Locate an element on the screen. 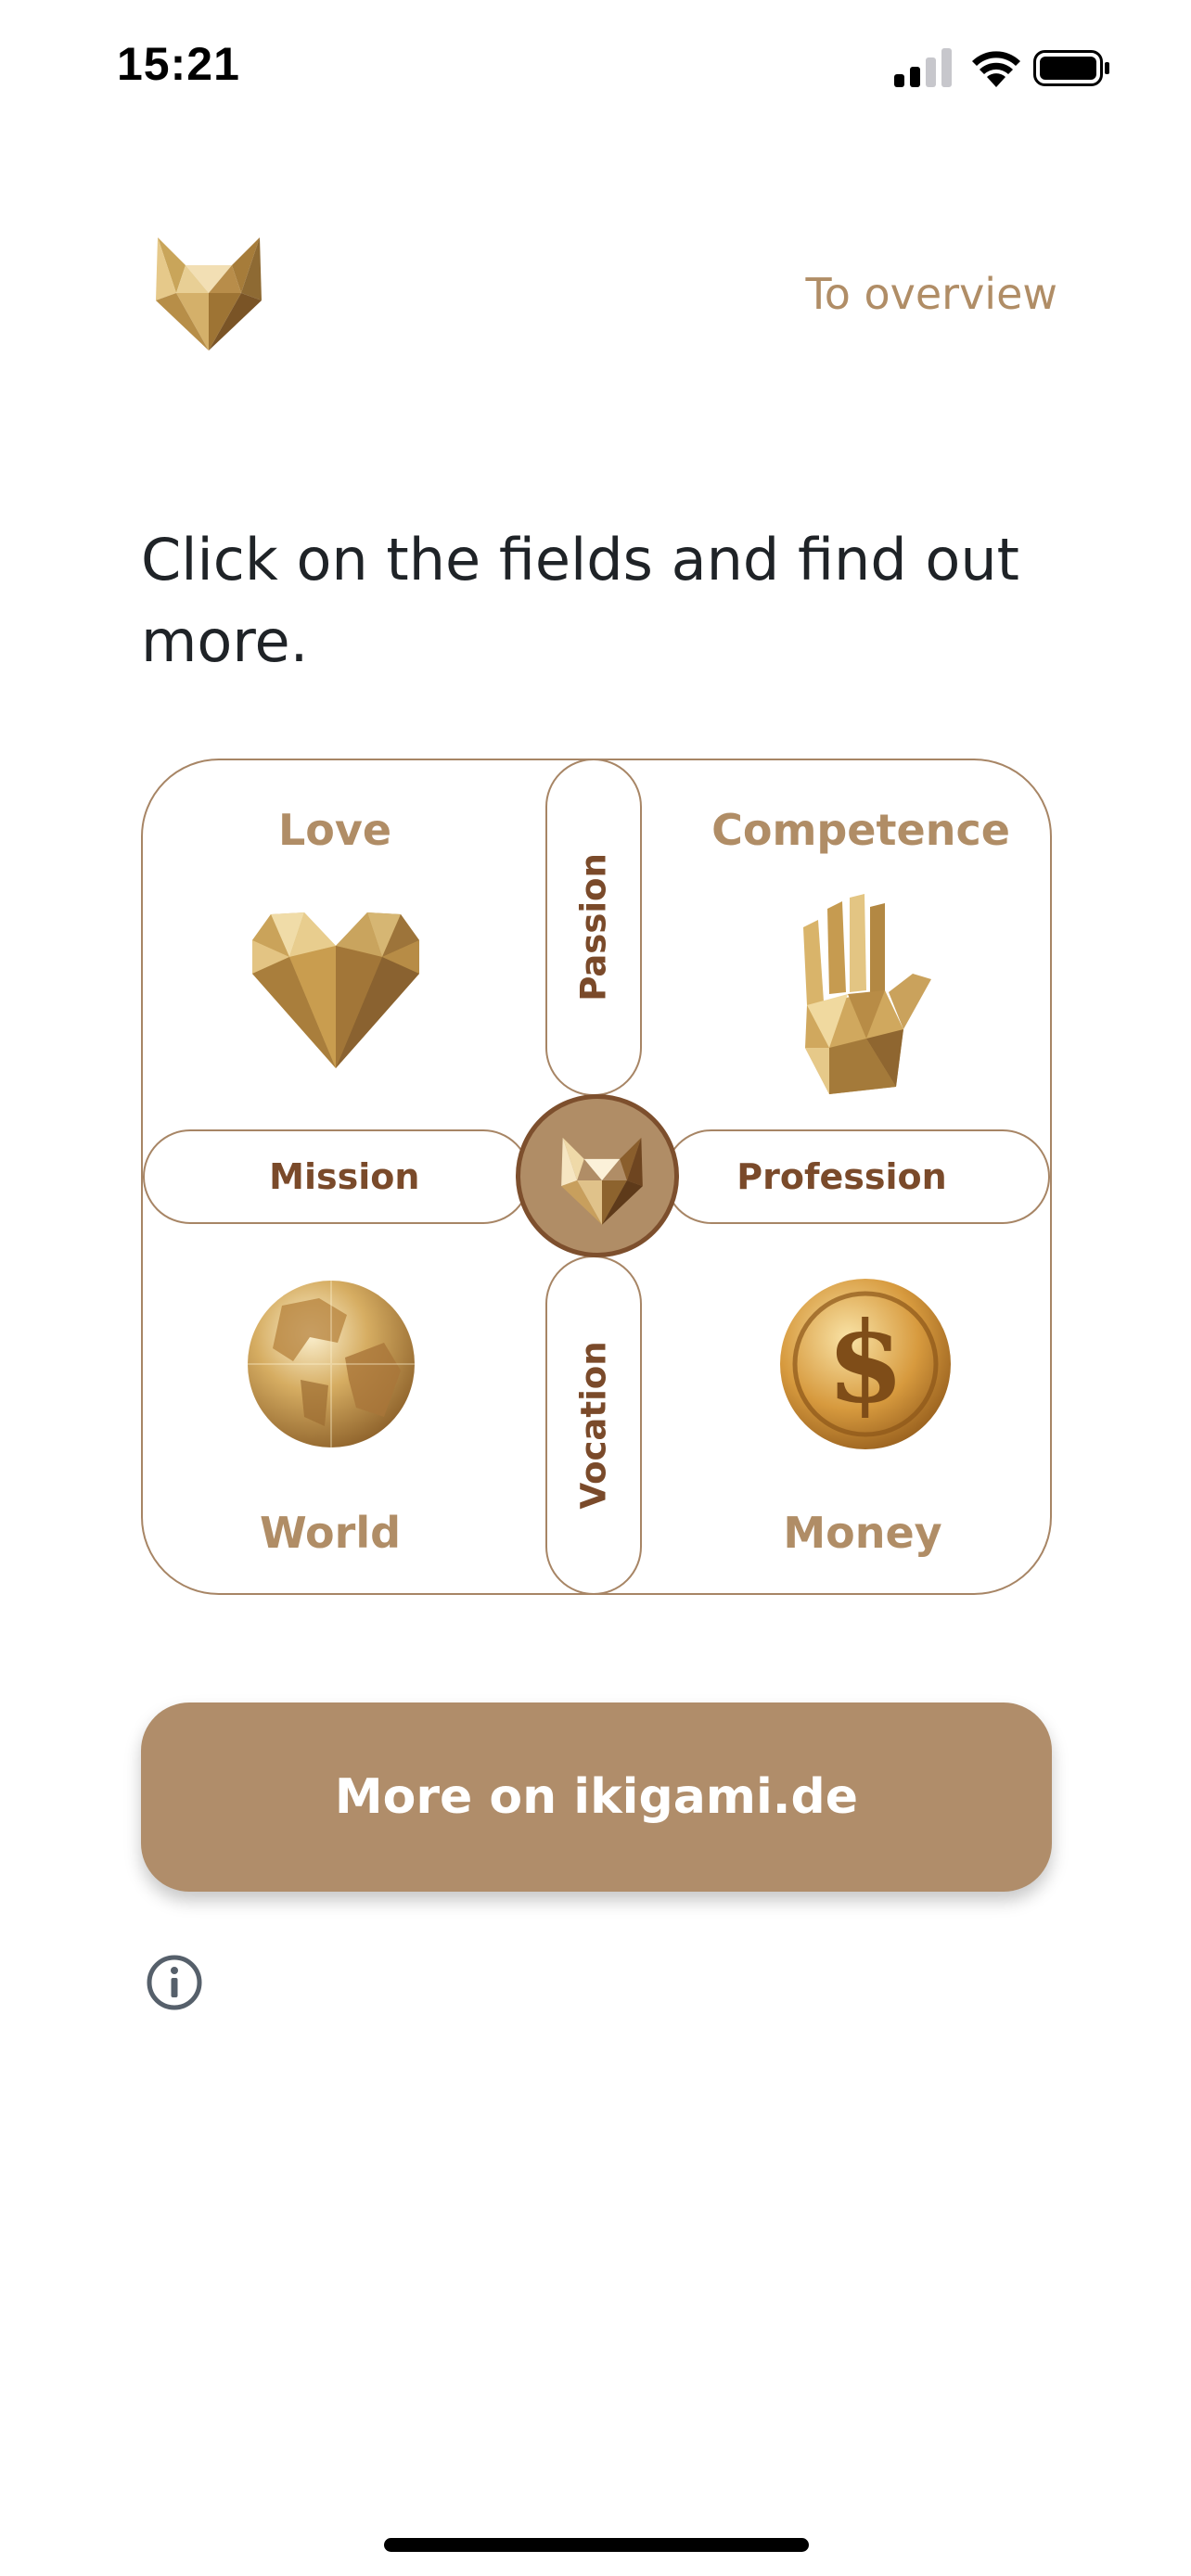  fox-logo-icon is located at coordinates (209, 294).